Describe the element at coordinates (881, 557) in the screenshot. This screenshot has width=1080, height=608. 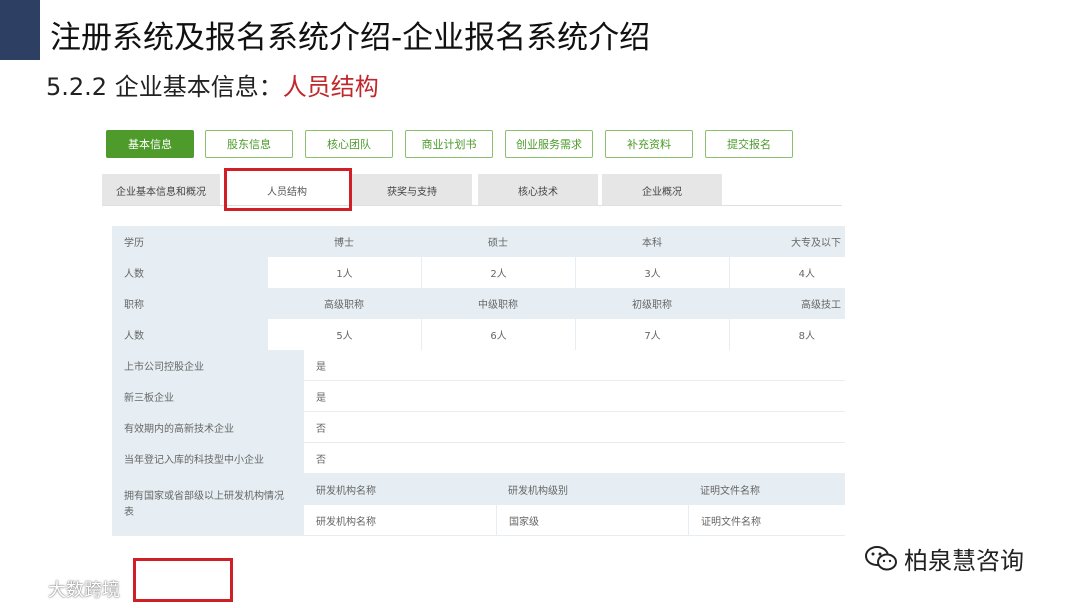
I see `wechat-icon` at that location.